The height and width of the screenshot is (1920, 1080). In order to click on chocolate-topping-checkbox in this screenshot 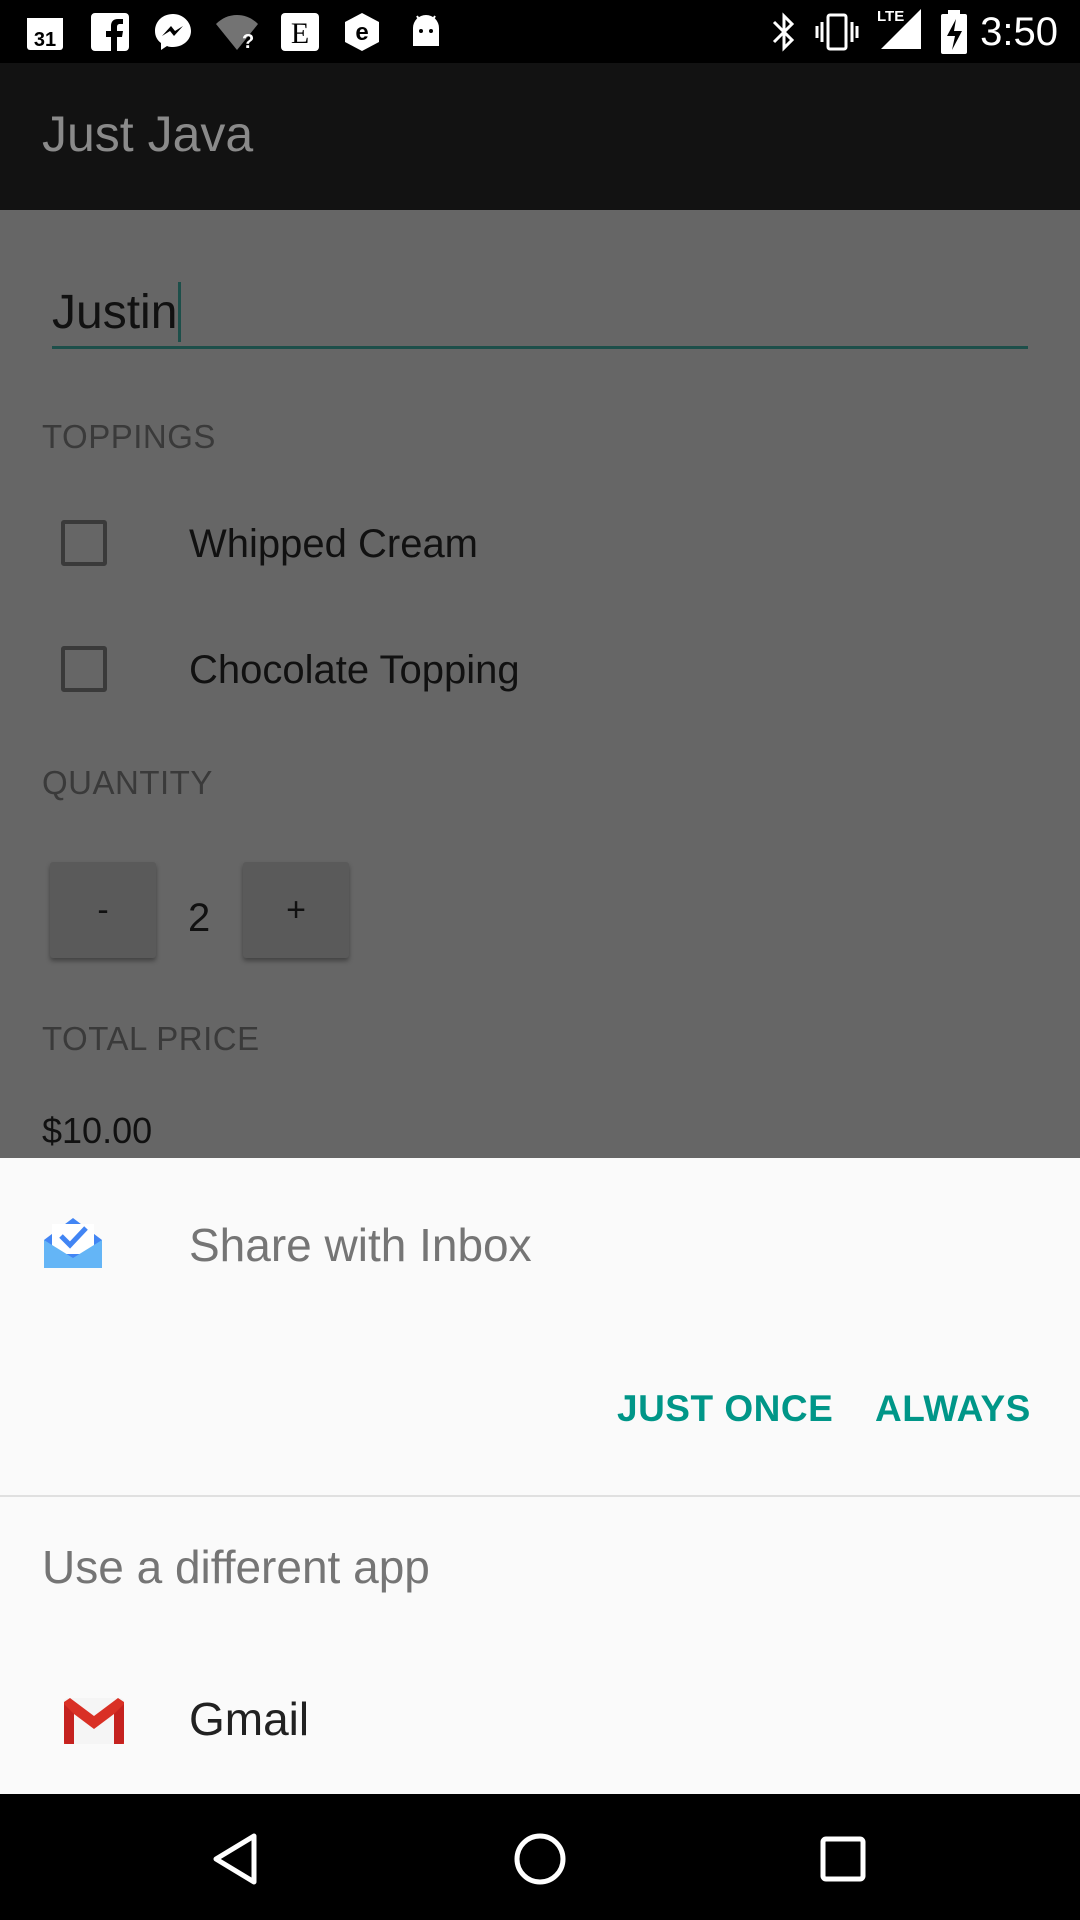, I will do `click(84, 669)`.